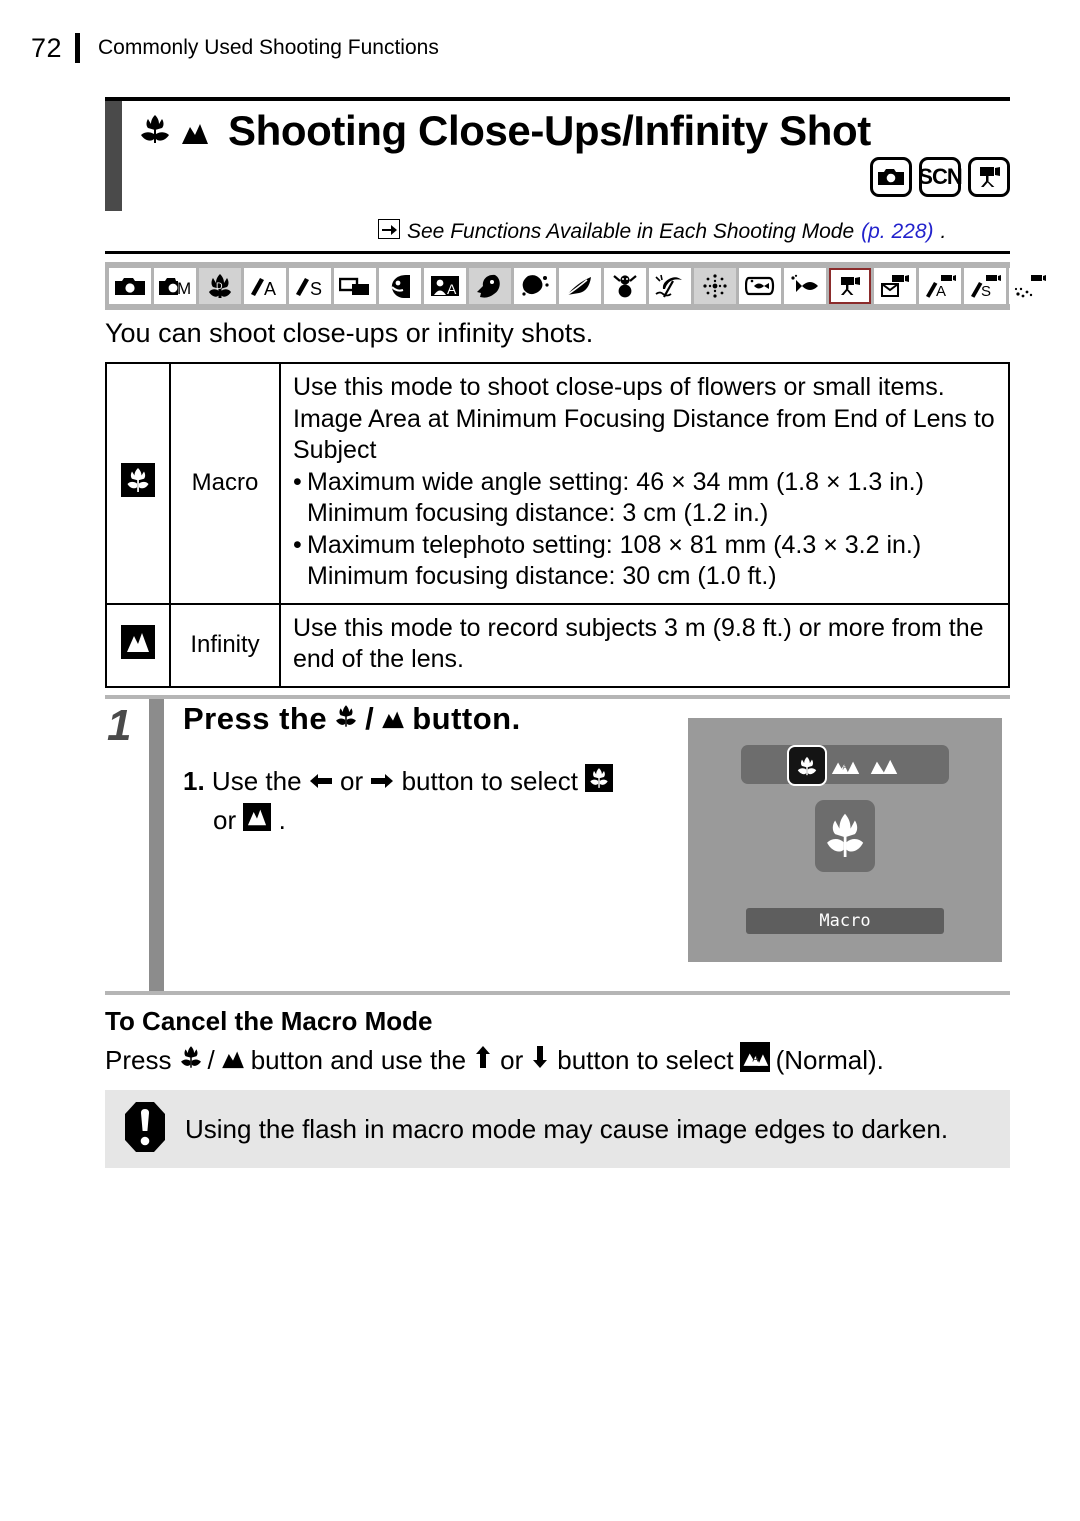 This screenshot has height=1521, width=1080. Describe the element at coordinates (489, 781) in the screenshot. I see `substep-mid: button to select` at that location.